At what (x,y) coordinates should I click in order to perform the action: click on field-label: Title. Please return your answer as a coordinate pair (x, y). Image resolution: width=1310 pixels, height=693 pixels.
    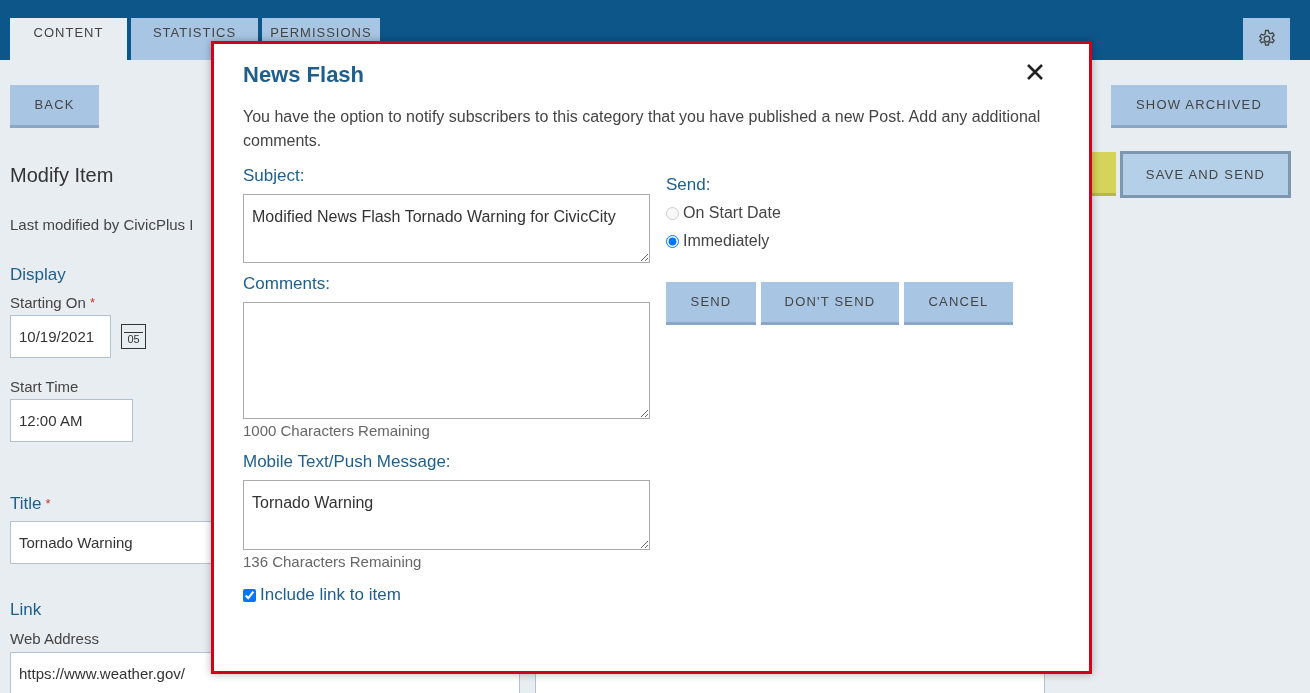
    Looking at the image, I should click on (26, 504).